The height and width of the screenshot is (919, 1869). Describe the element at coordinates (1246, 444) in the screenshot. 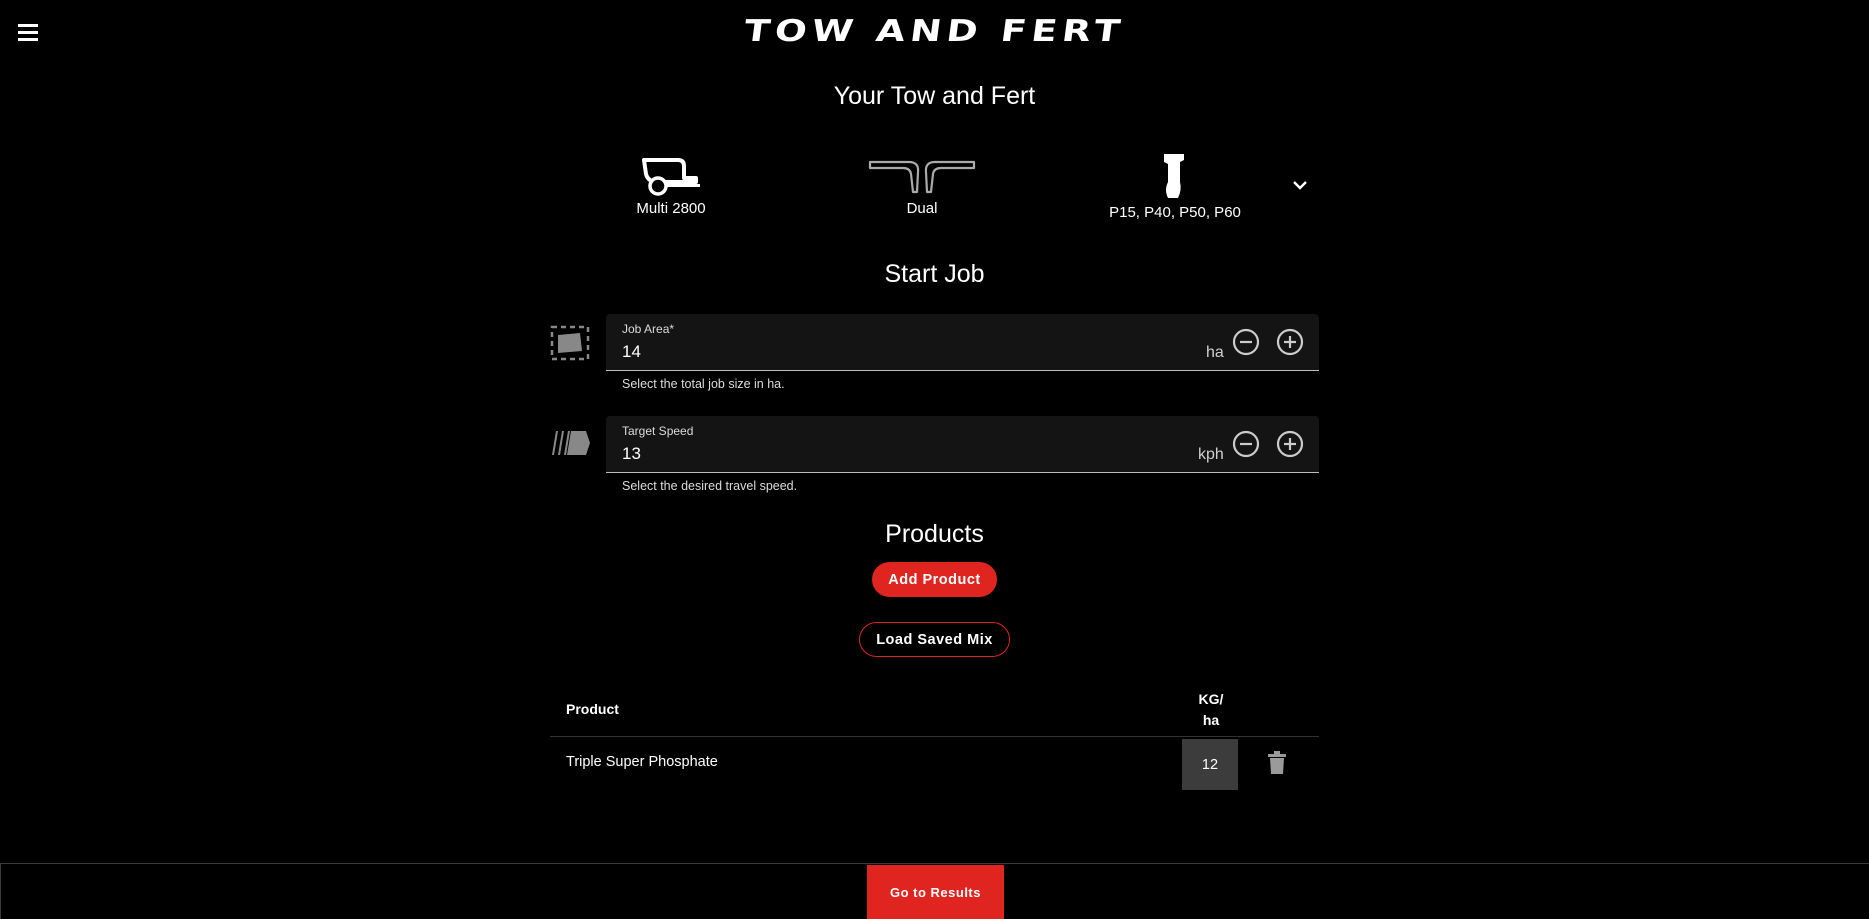

I see `target-speed-decrement-button` at that location.